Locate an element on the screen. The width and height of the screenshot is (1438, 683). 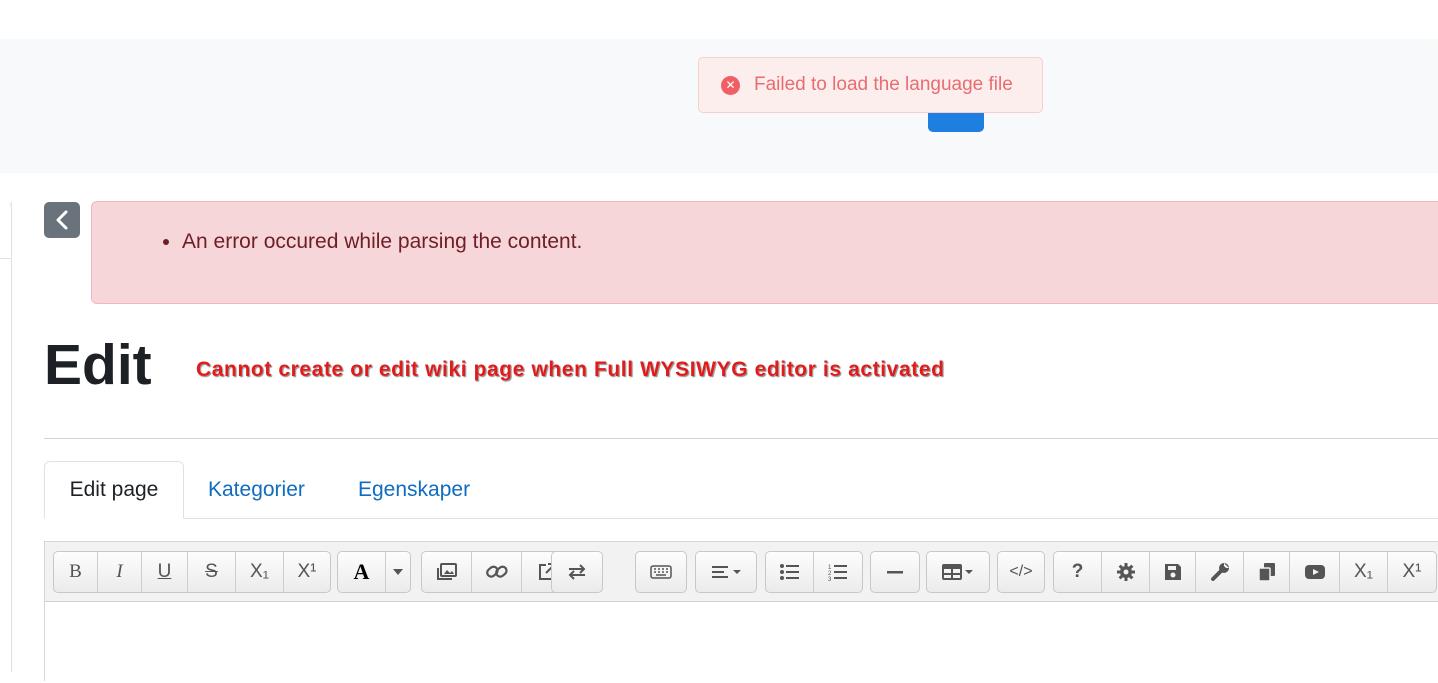
divider is located at coordinates (741, 438).